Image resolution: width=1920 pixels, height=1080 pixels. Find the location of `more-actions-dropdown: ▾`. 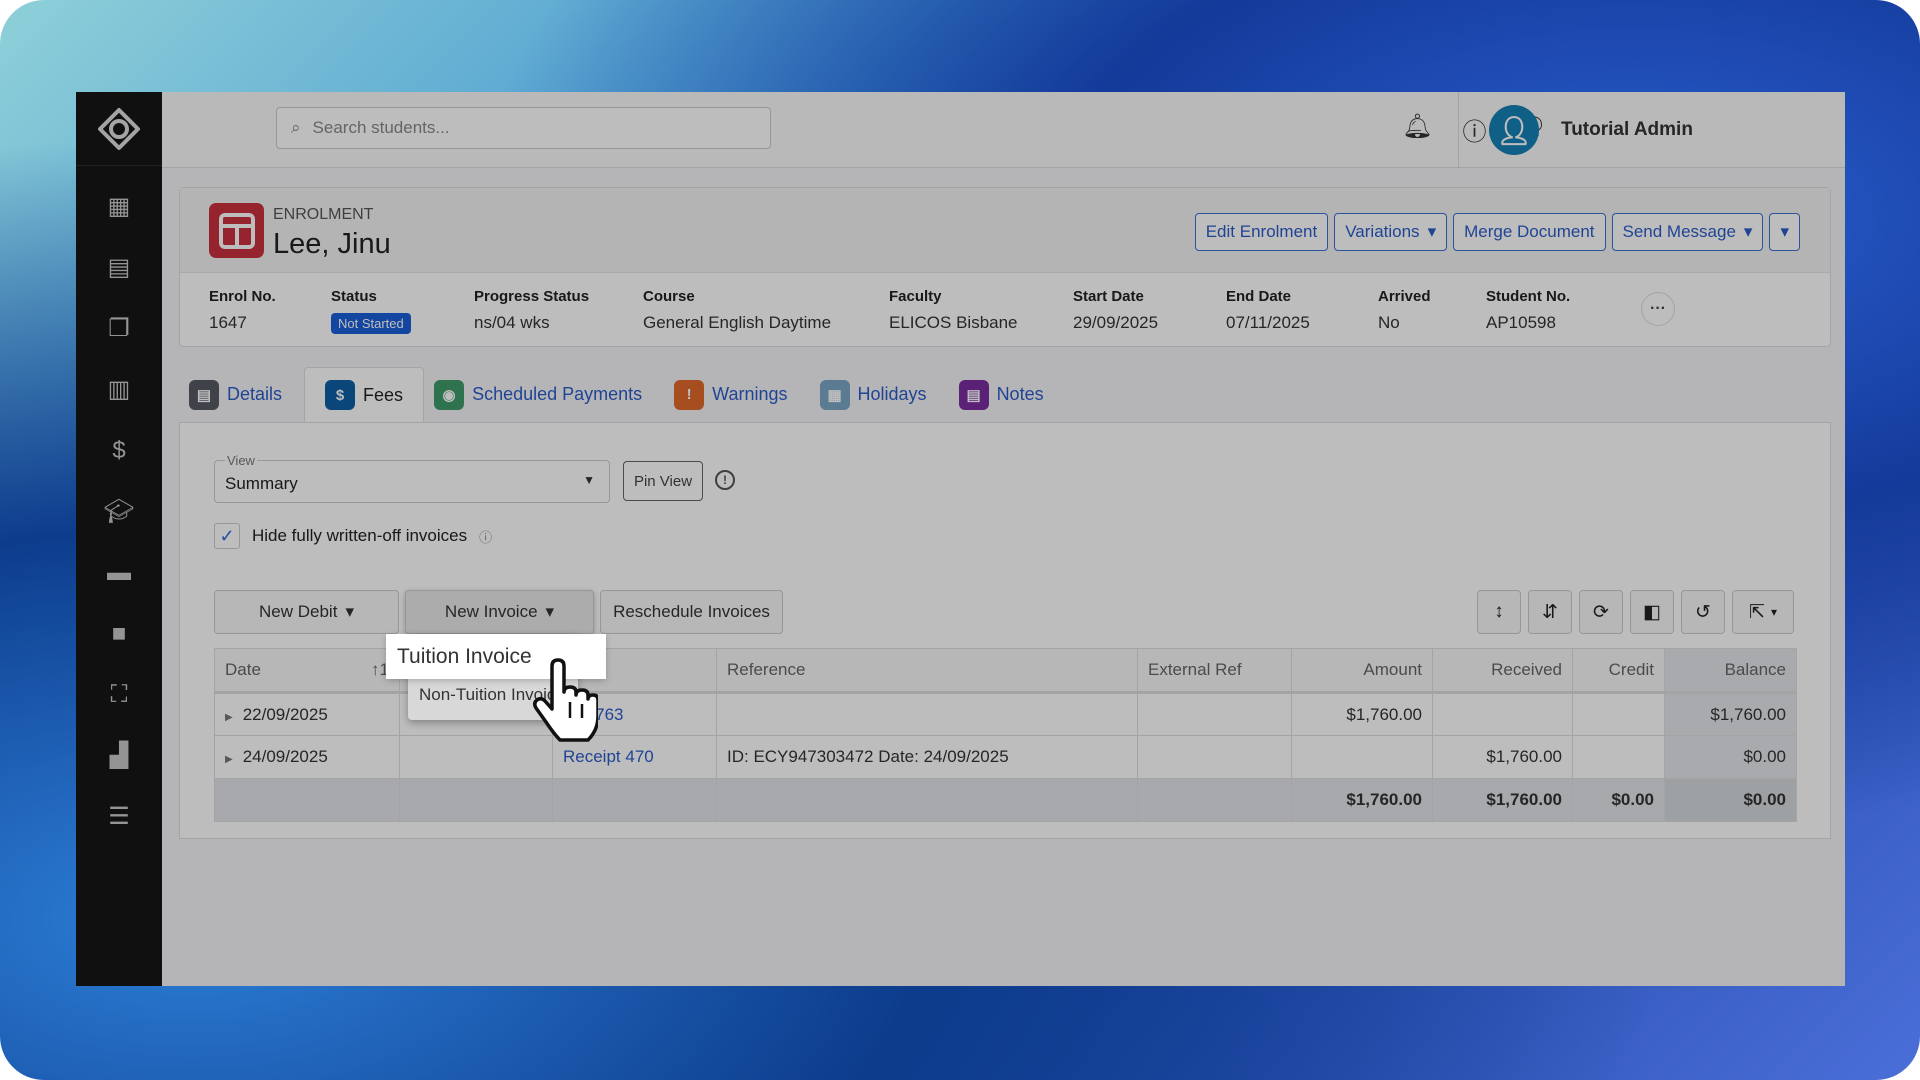

more-actions-dropdown: ▾ is located at coordinates (1784, 232).